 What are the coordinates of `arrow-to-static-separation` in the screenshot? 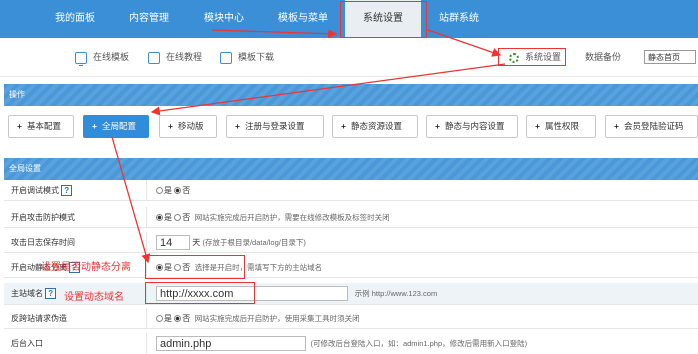 It's located at (131, 200).